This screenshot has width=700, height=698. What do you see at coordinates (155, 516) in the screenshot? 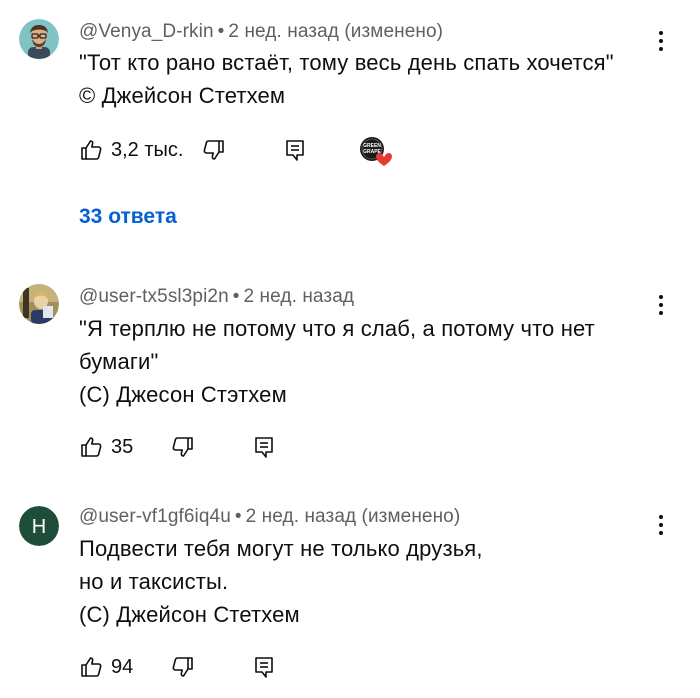
I see `author-name: @user-vf1gf6iq4u` at bounding box center [155, 516].